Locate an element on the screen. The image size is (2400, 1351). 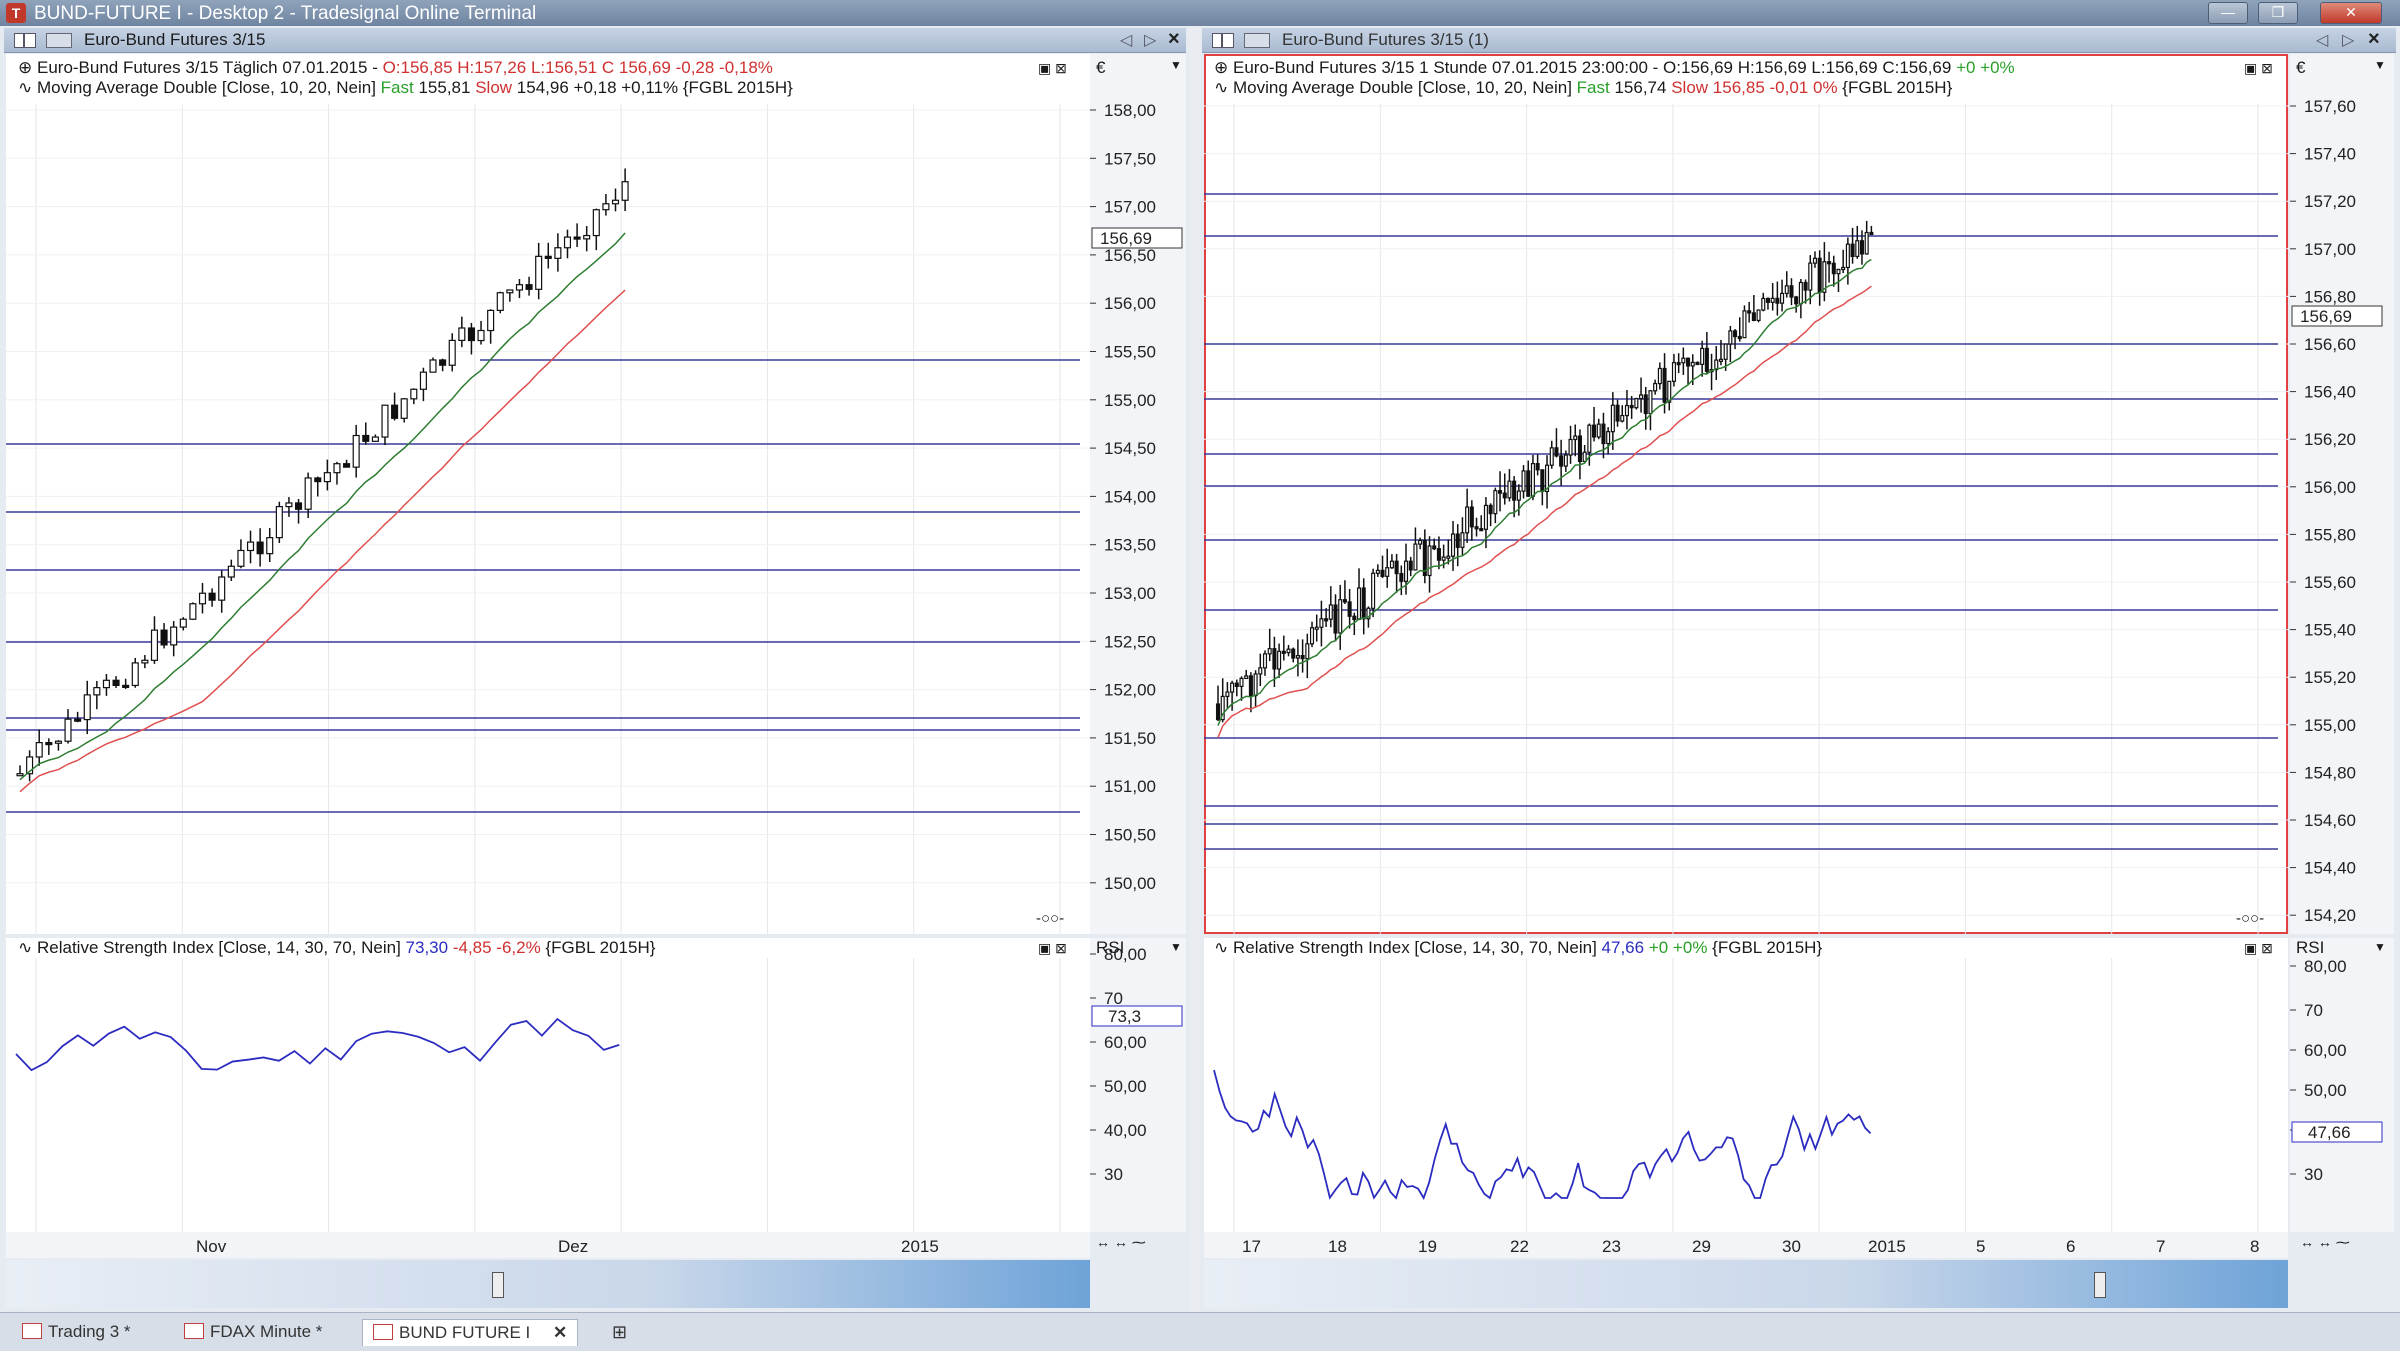
rsi-tick-label: 70 is located at coordinates (2313, 1010).